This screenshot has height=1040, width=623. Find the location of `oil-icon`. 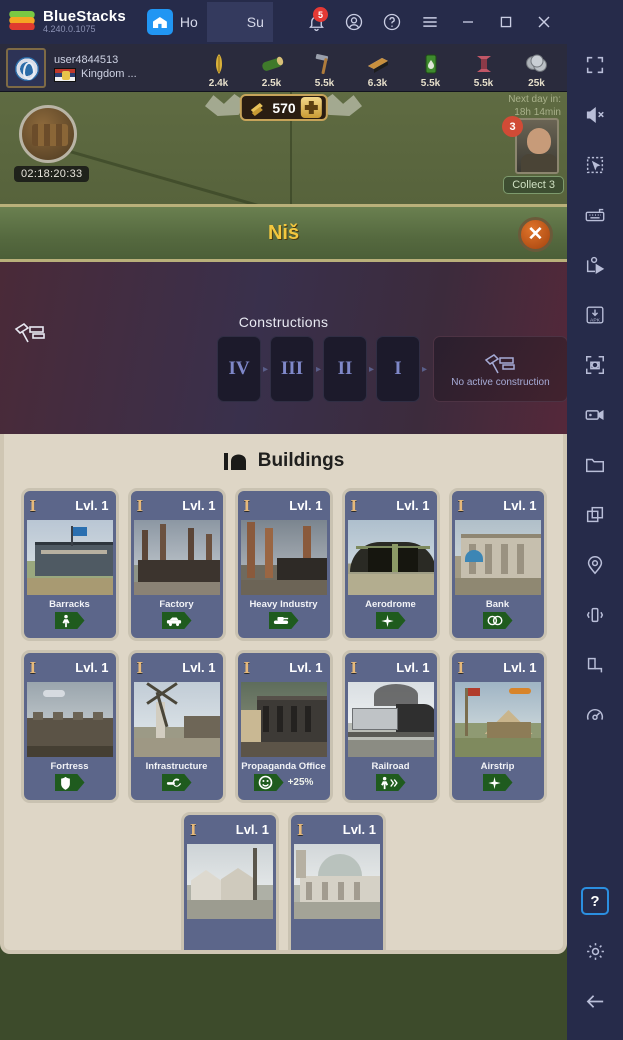

oil-icon is located at coordinates (431, 64).